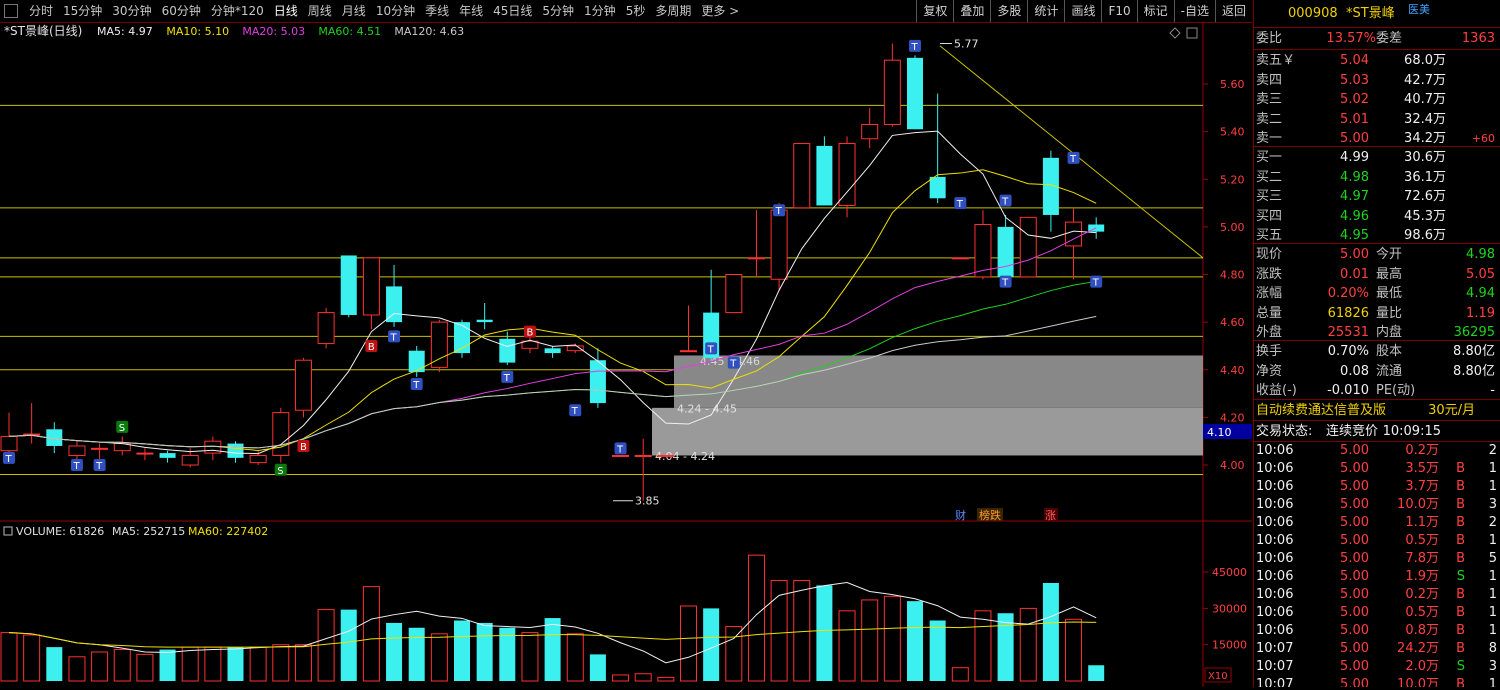 The width and height of the screenshot is (1500, 690). What do you see at coordinates (1425, 157) in the screenshot?
I see `buy-volume: 30.6万` at bounding box center [1425, 157].